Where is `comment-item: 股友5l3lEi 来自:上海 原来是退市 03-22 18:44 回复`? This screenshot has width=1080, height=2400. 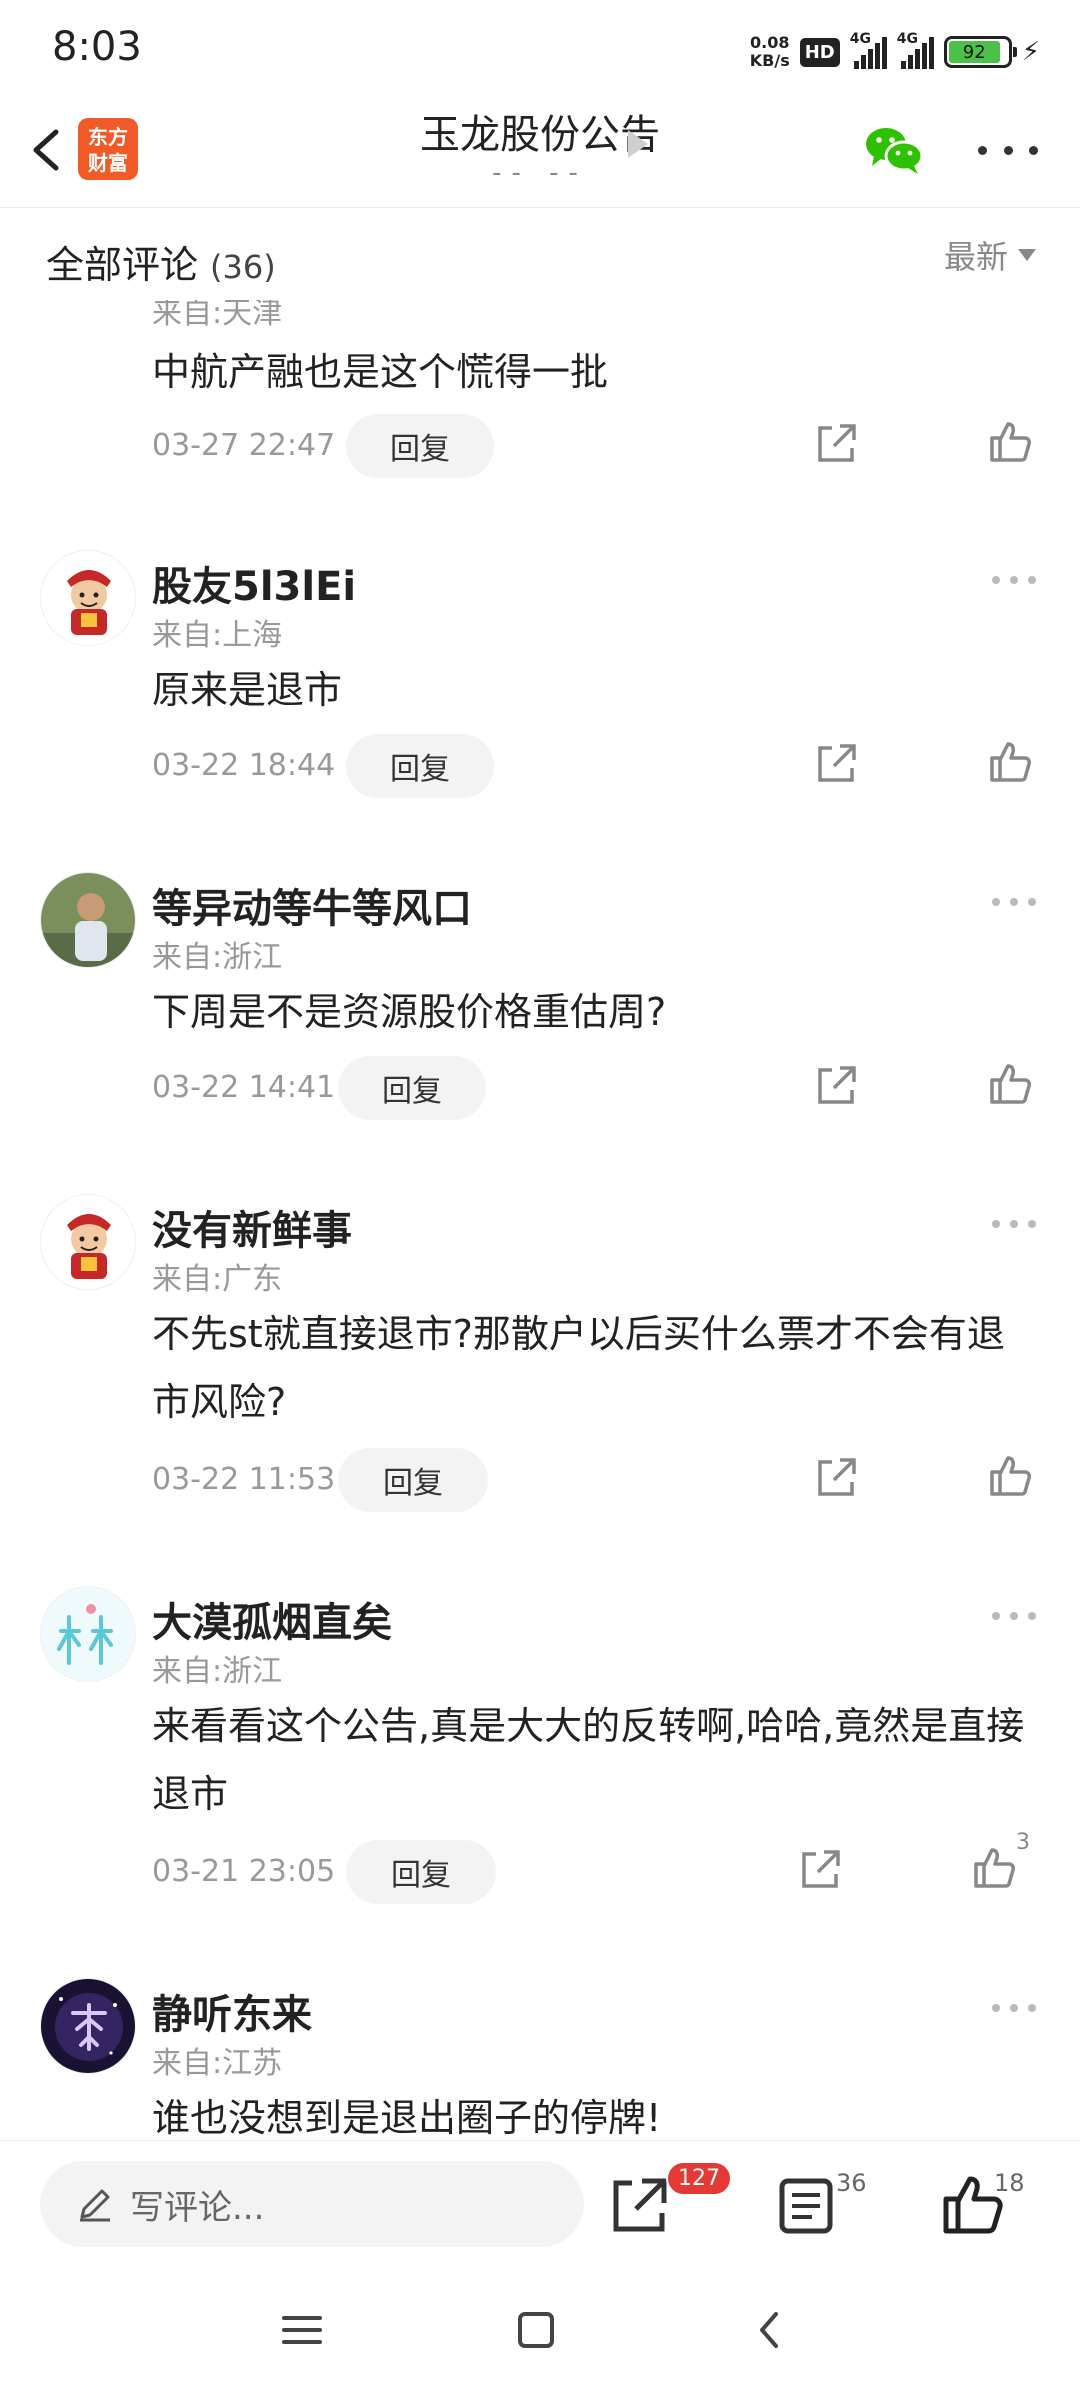
comment-item: 股友5l3lEi 来自:上海 原来是退市 03-22 18:44 回复 is located at coordinates (540, 710).